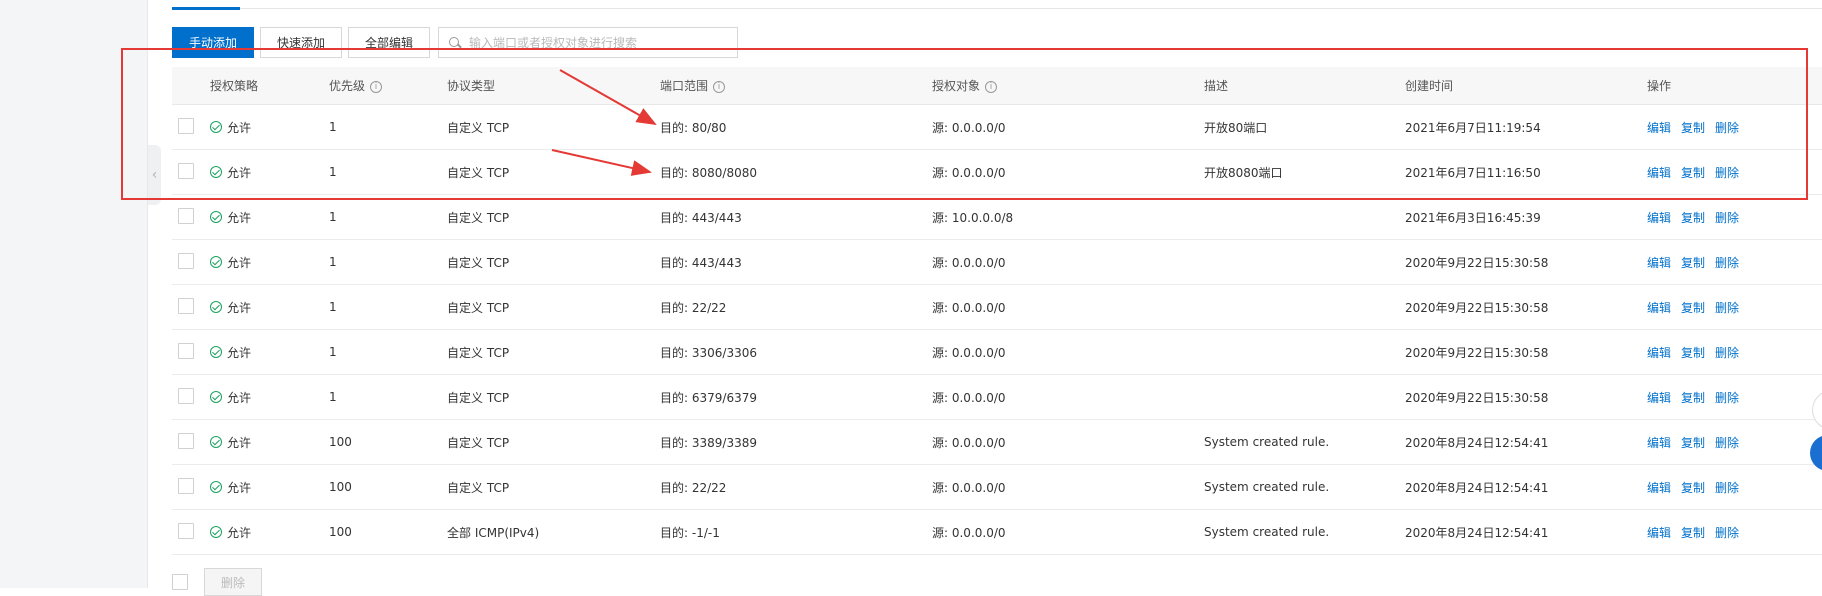 The image size is (1822, 596). I want to click on port-range-cell: 目的: 22/22, so click(693, 307).